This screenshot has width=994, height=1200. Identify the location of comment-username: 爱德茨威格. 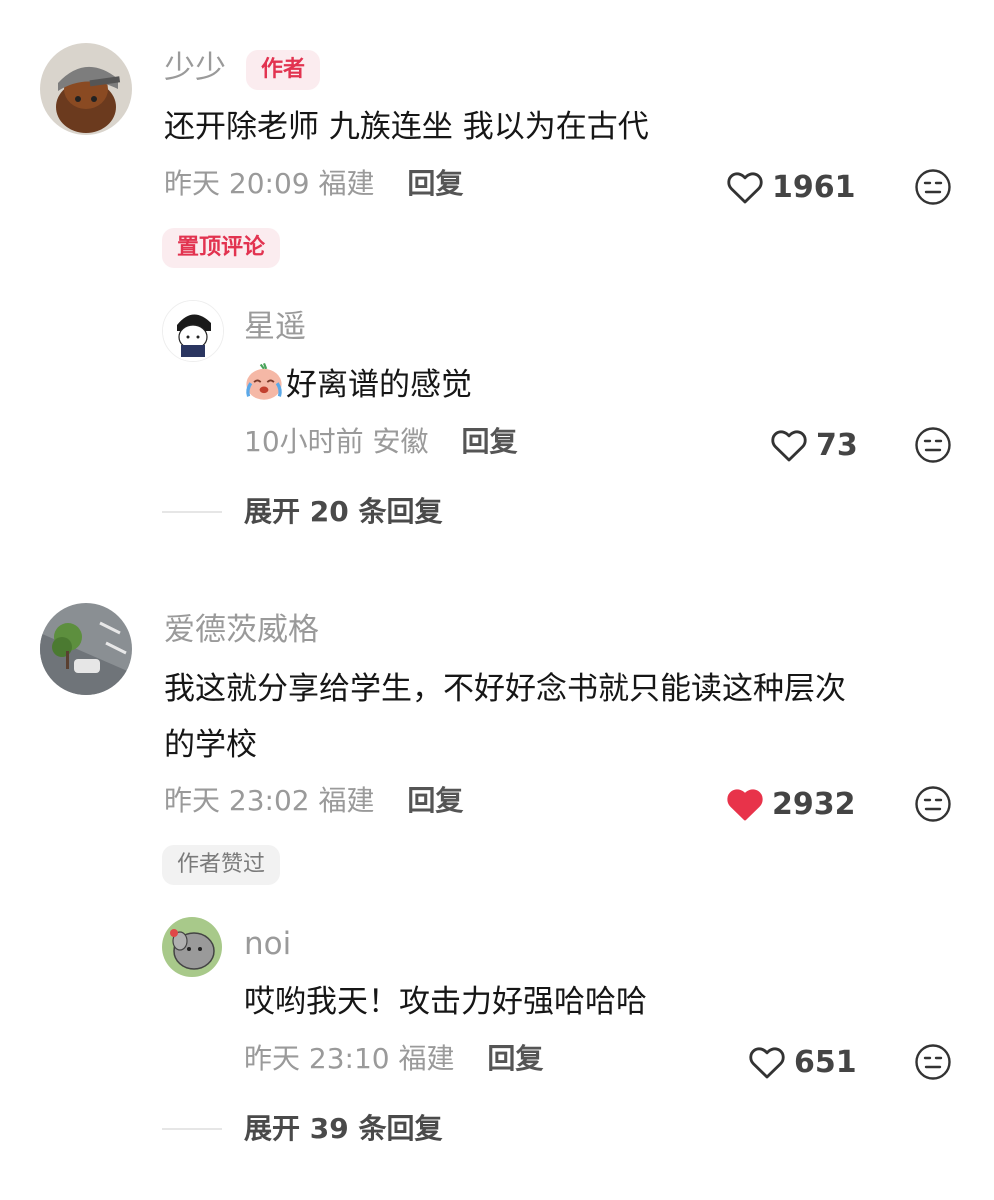
(241, 630).